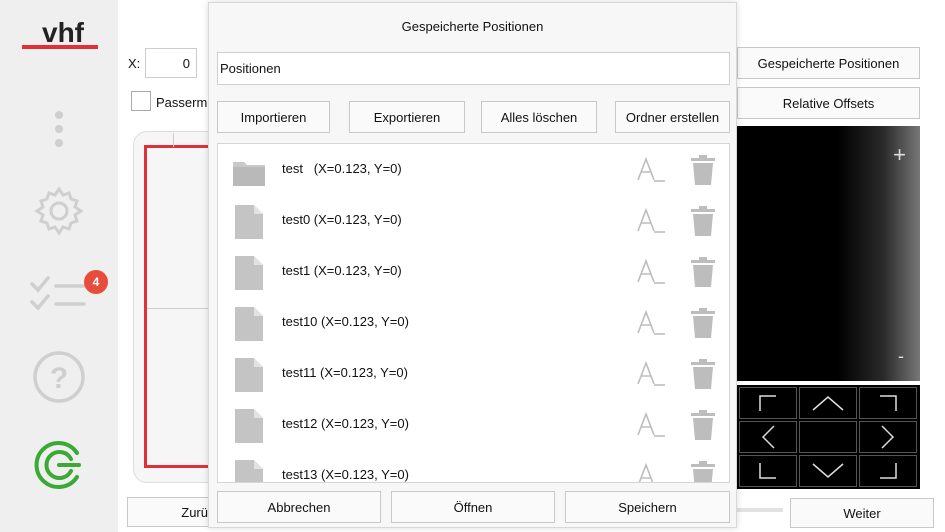  I want to click on zoom-out-button: -, so click(901, 356).